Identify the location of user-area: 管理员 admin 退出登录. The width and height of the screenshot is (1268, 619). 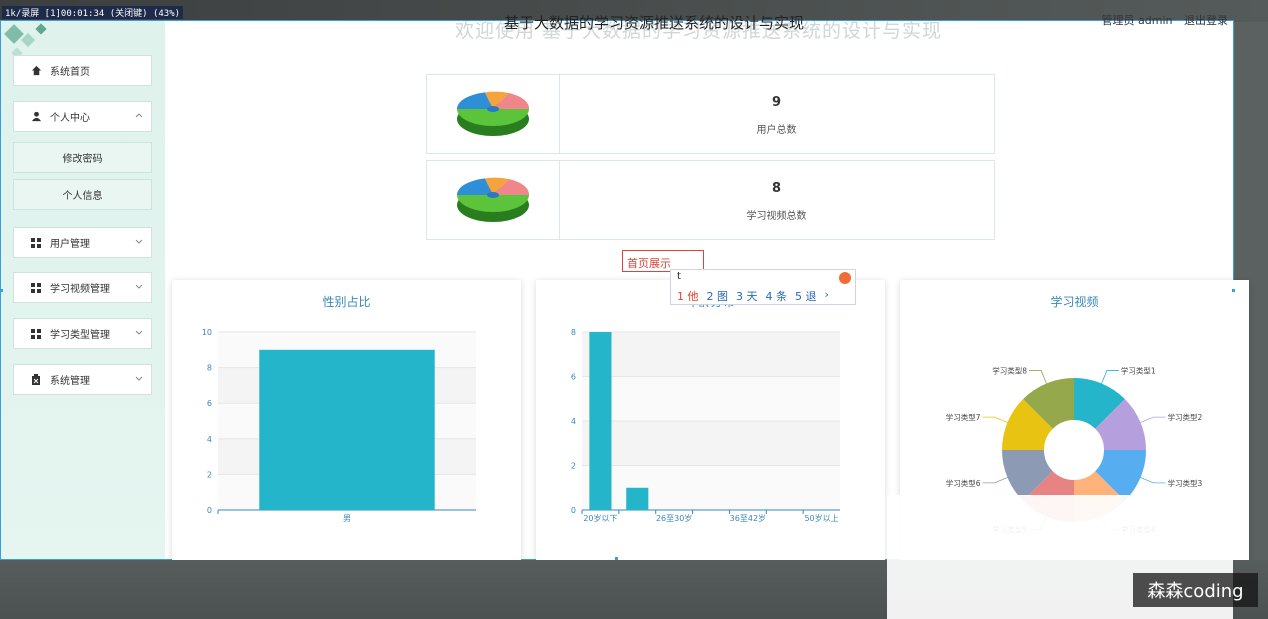
(1161, 20).